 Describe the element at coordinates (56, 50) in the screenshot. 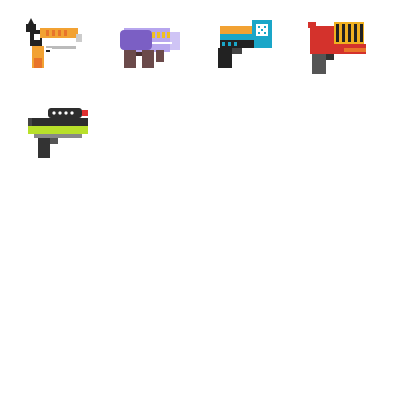

I see `orange-blaster-icon` at that location.